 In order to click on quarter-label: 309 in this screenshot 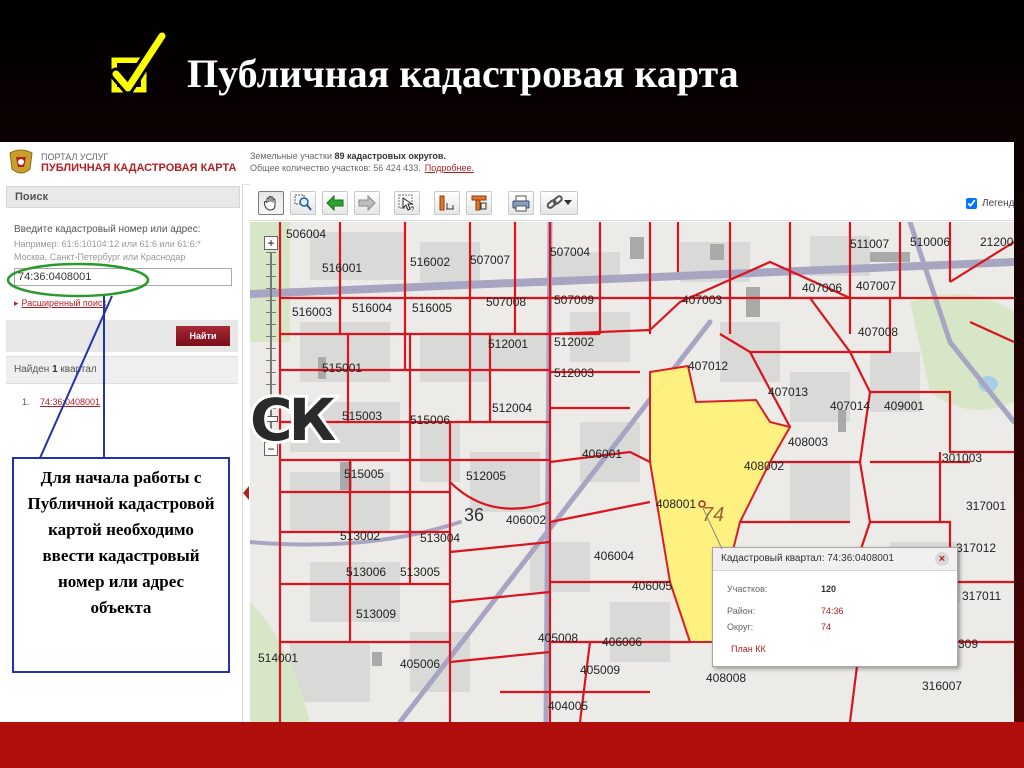, I will do `click(968, 644)`.